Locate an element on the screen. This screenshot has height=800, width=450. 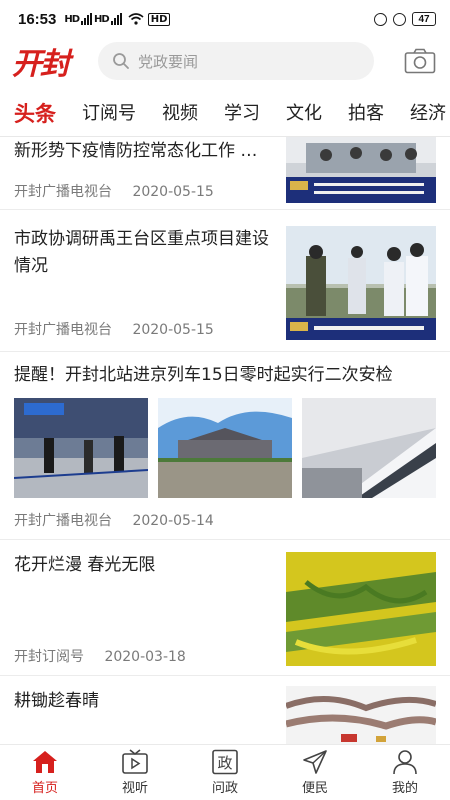
app-logo: 开封 is located at coordinates (52, 61).